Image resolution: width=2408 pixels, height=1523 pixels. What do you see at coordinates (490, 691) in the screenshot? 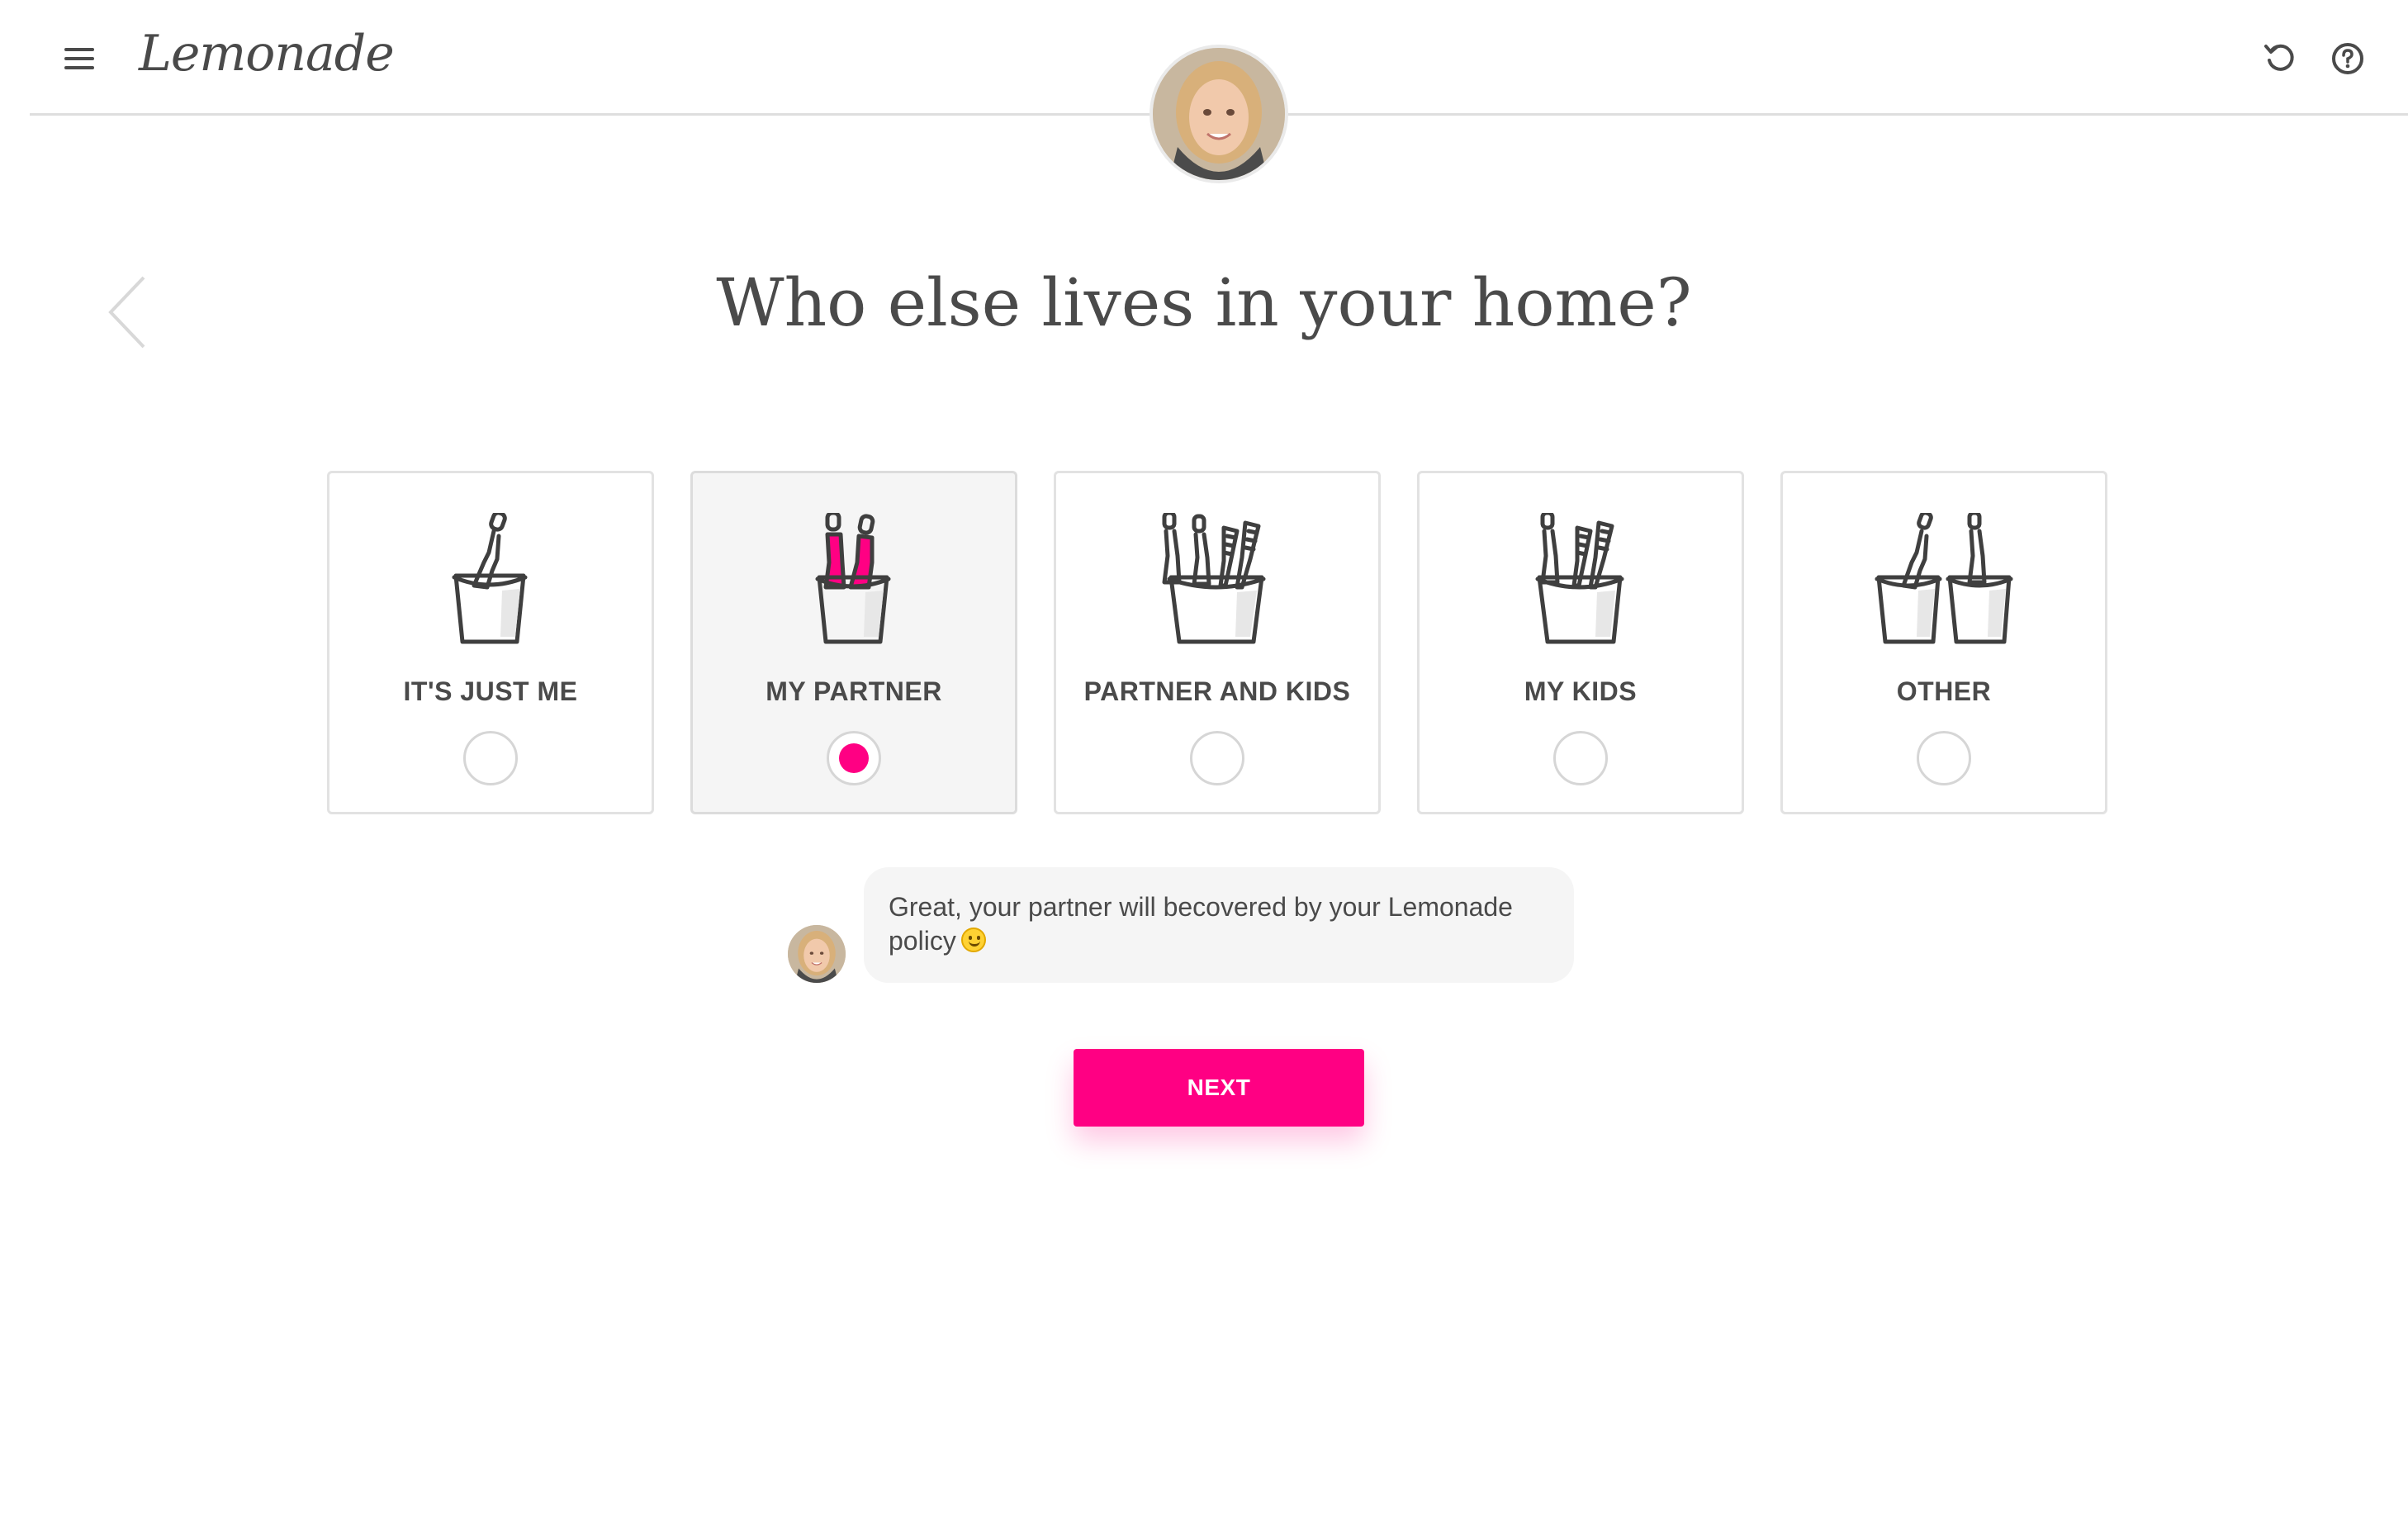
I see `option-label: IT'S JUST ME` at bounding box center [490, 691].